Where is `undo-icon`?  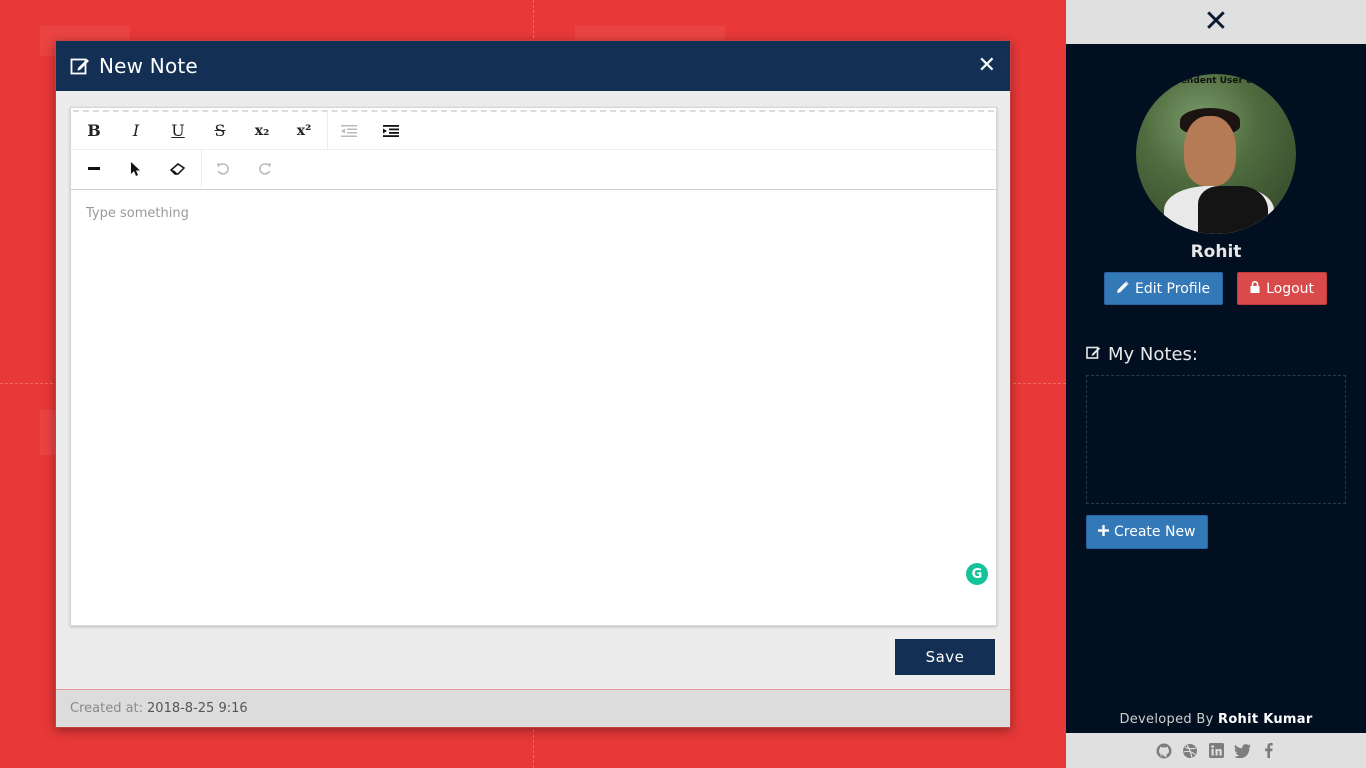
undo-icon is located at coordinates (223, 169).